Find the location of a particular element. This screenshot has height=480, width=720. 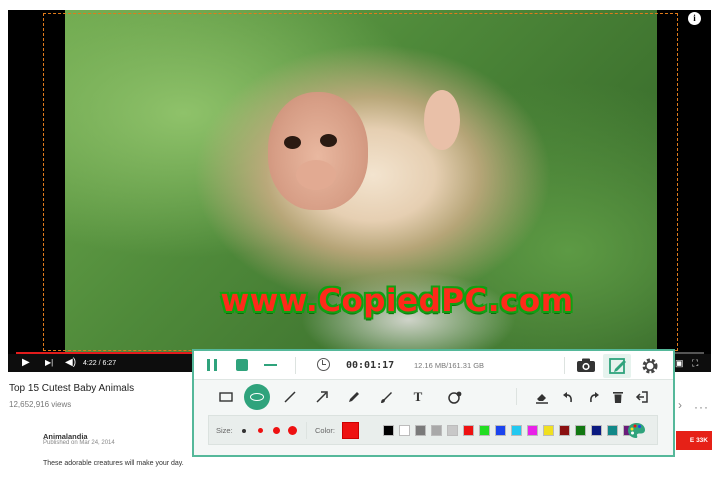

eraser-icon is located at coordinates (542, 399).